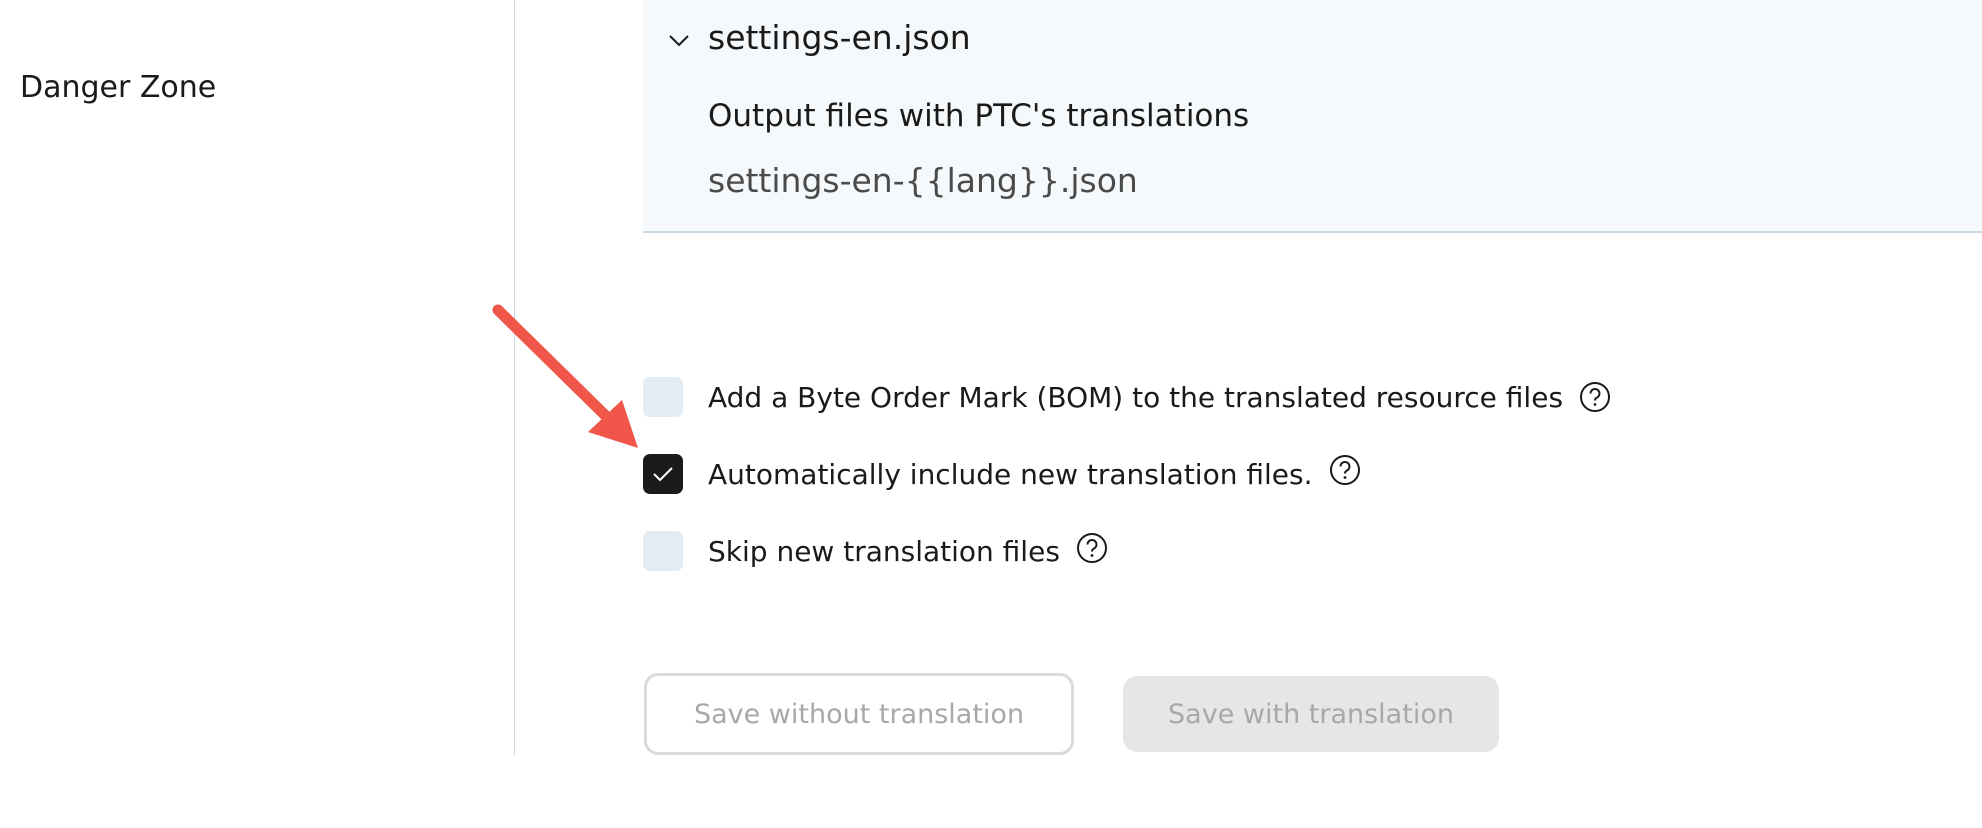  What do you see at coordinates (979, 116) in the screenshot?
I see `output-files-label: Output files with PTC's translations` at bounding box center [979, 116].